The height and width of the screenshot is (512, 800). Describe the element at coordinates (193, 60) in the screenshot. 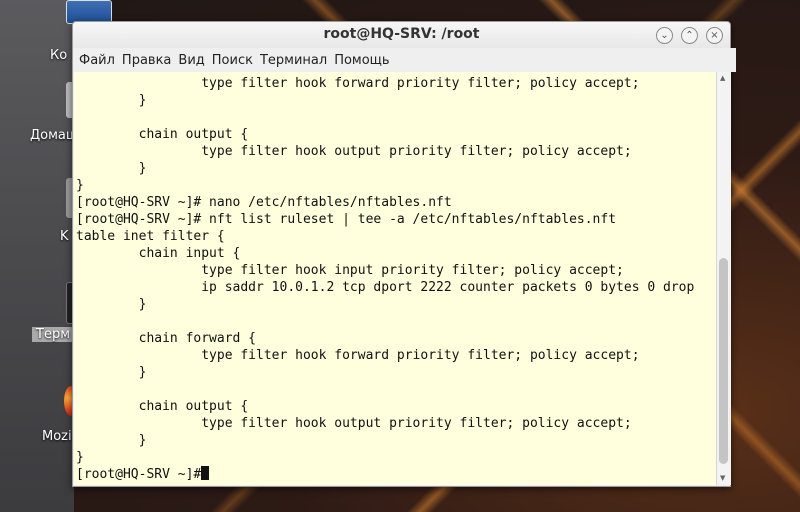

I see `menu-view: Вид` at that location.